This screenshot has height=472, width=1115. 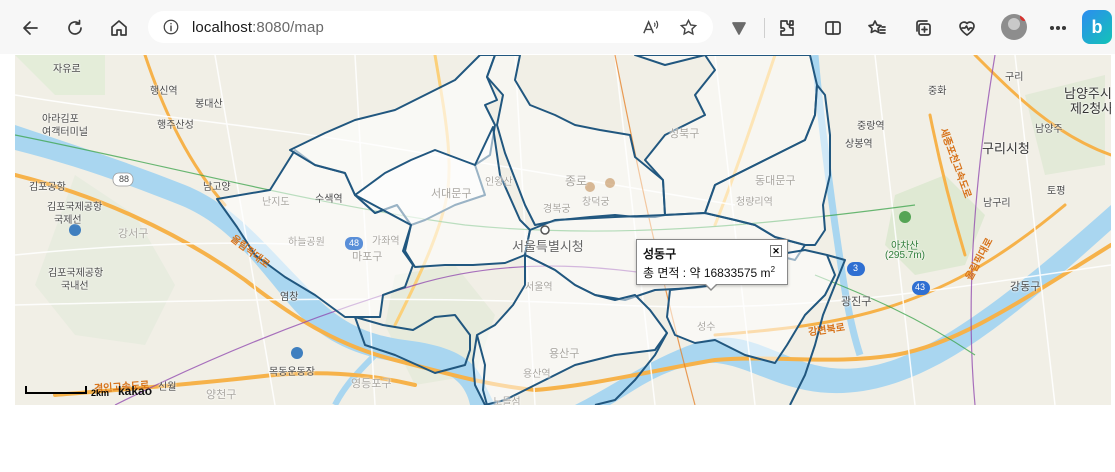 I want to click on map-label: 노들섬, so click(x=507, y=401).